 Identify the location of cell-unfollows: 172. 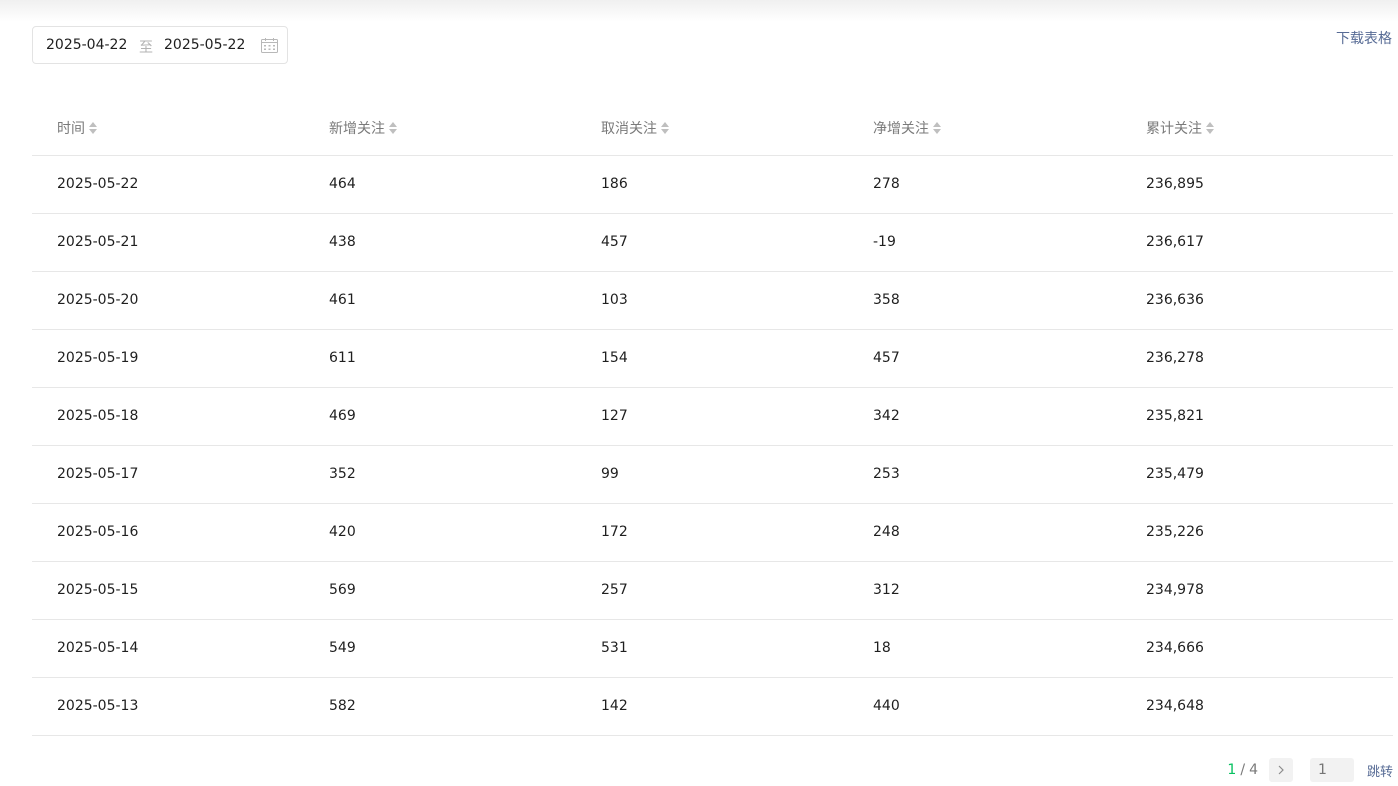
(614, 532).